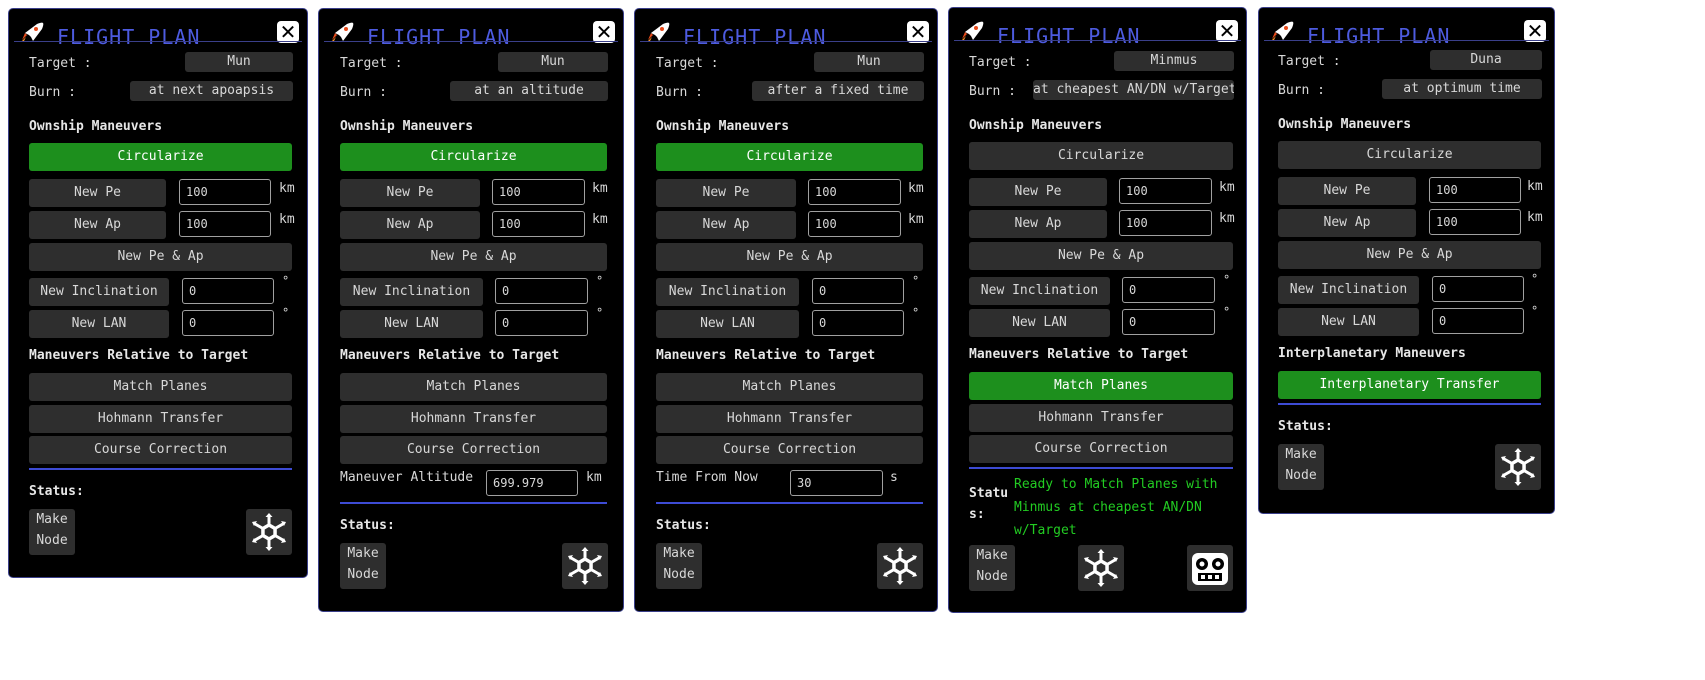 The image size is (1705, 680). Describe the element at coordinates (1116, 484) in the screenshot. I see `status-line-1: Ready to Match Planes with` at that location.